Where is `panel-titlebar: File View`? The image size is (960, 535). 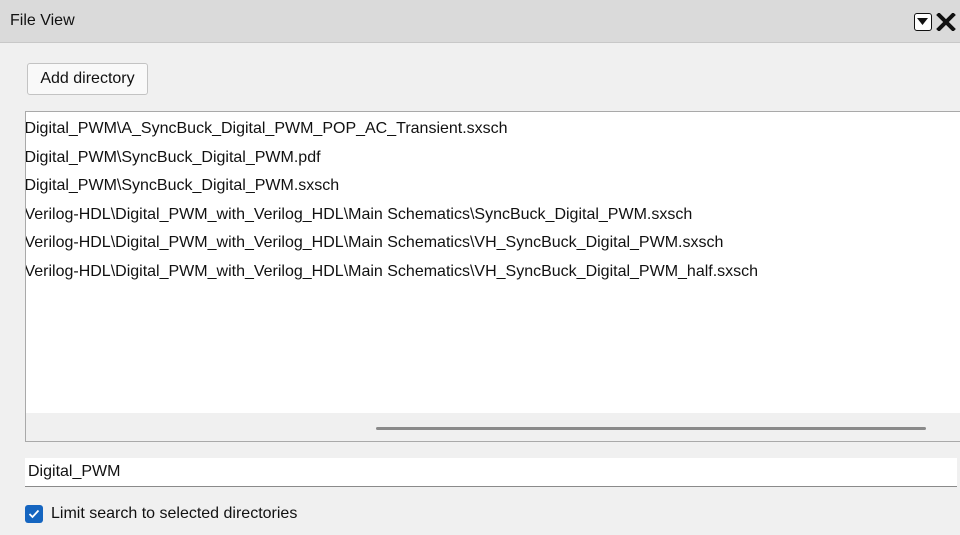
panel-titlebar: File View is located at coordinates (480, 21).